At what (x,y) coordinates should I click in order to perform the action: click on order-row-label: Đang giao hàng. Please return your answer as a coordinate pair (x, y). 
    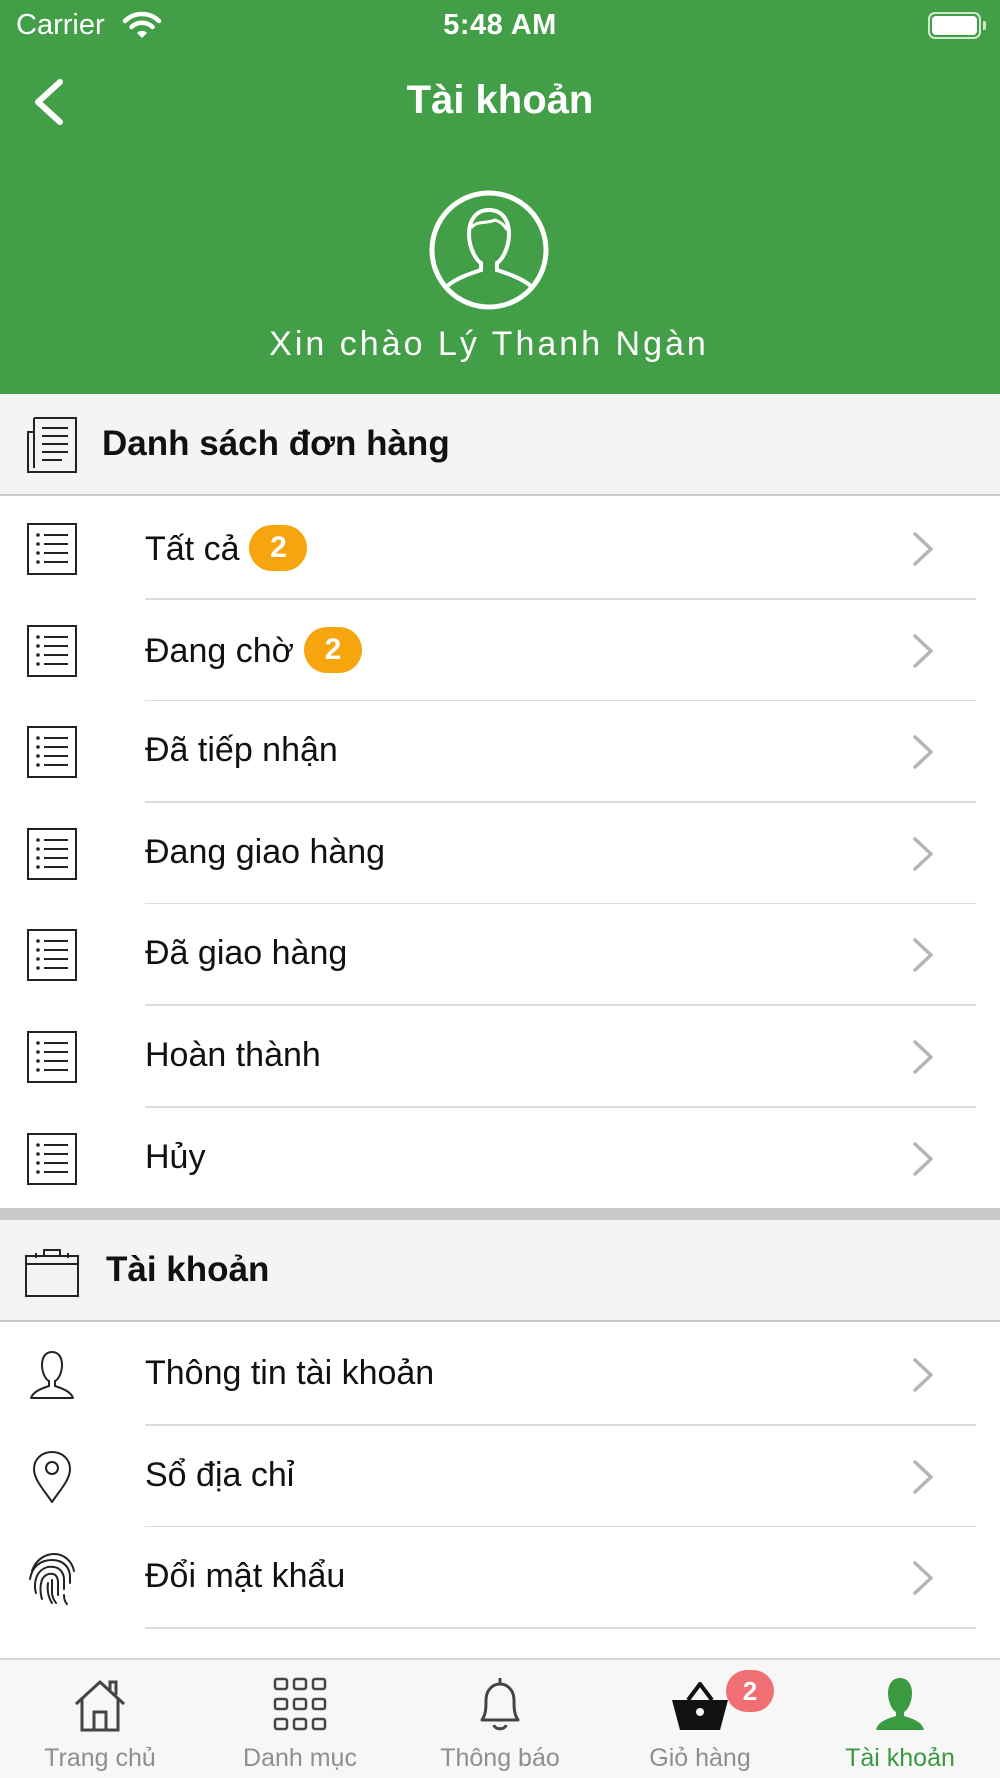
    Looking at the image, I should click on (265, 852).